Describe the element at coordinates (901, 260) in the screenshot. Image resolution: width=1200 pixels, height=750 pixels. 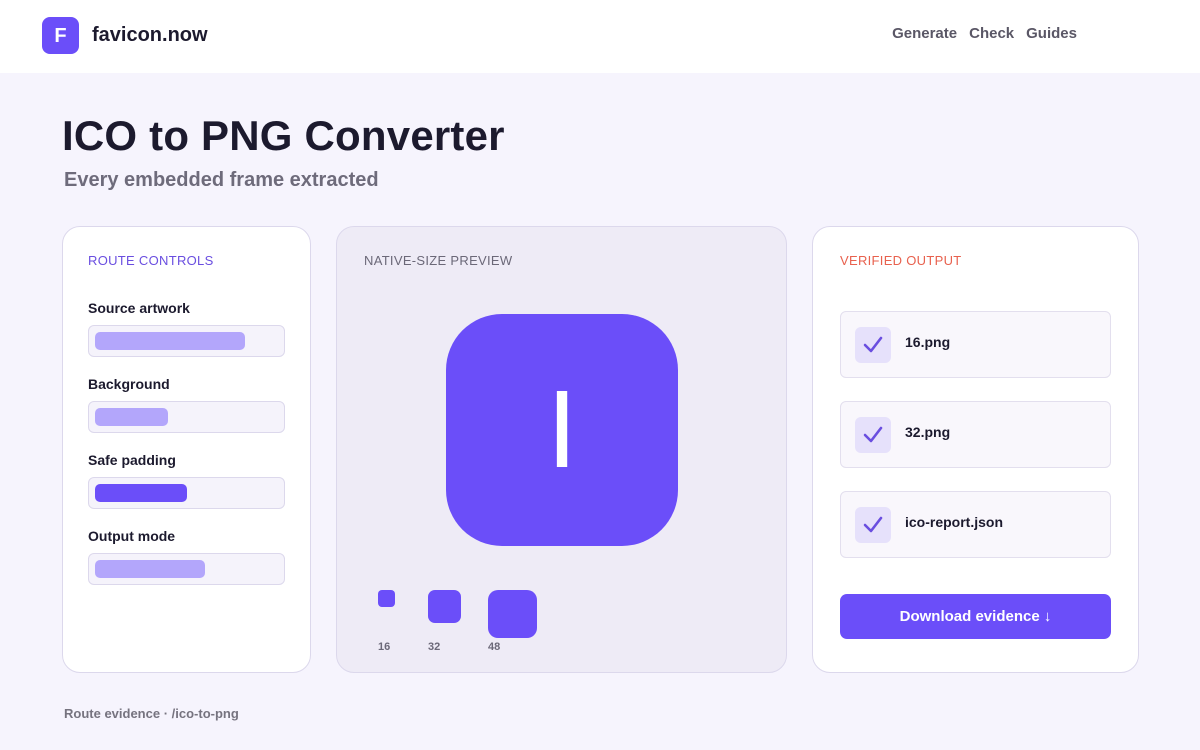
I see `verified-output-label: VERIFIED OUTPUT` at that location.